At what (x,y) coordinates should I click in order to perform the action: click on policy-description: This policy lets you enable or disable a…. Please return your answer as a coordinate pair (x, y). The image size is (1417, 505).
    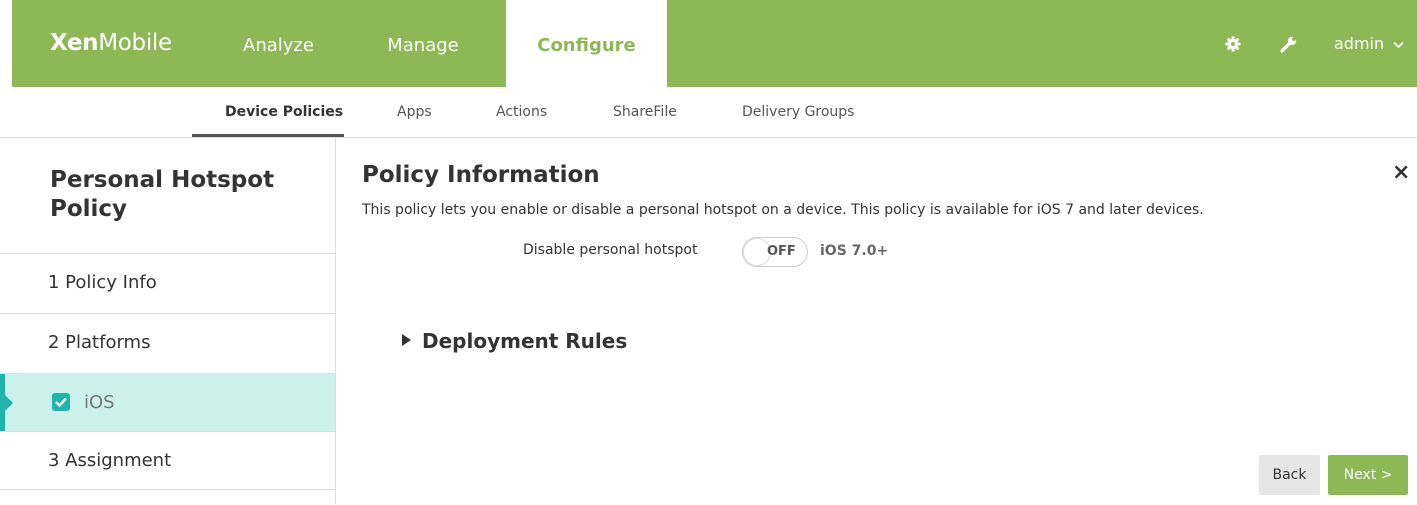
    Looking at the image, I should click on (783, 210).